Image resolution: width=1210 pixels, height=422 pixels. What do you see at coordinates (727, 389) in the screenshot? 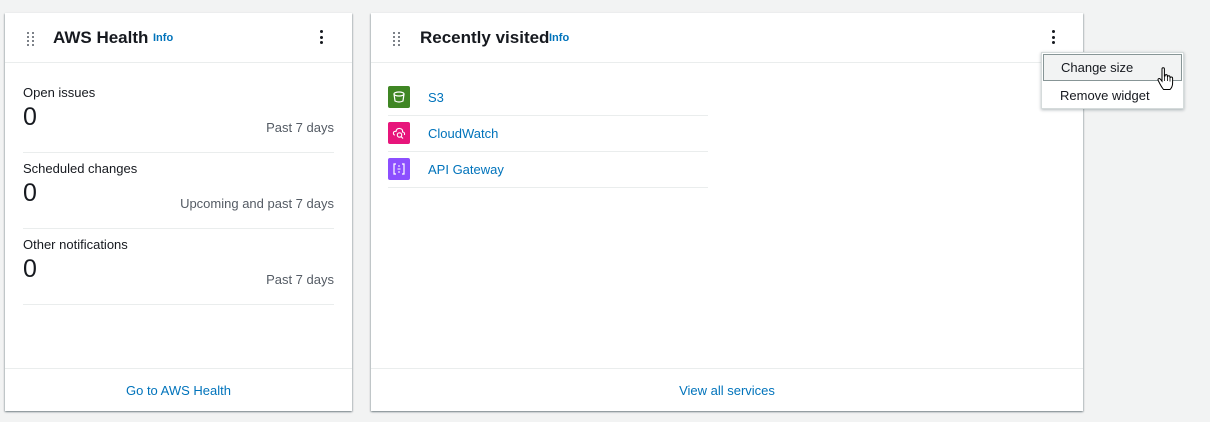
I see `view-all-services-link: View all services` at bounding box center [727, 389].